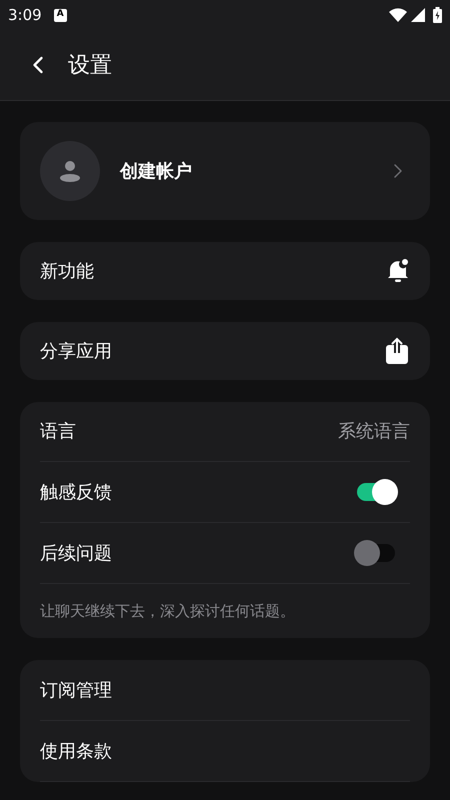  Describe the element at coordinates (437, 15) in the screenshot. I see `battery-icon` at that location.